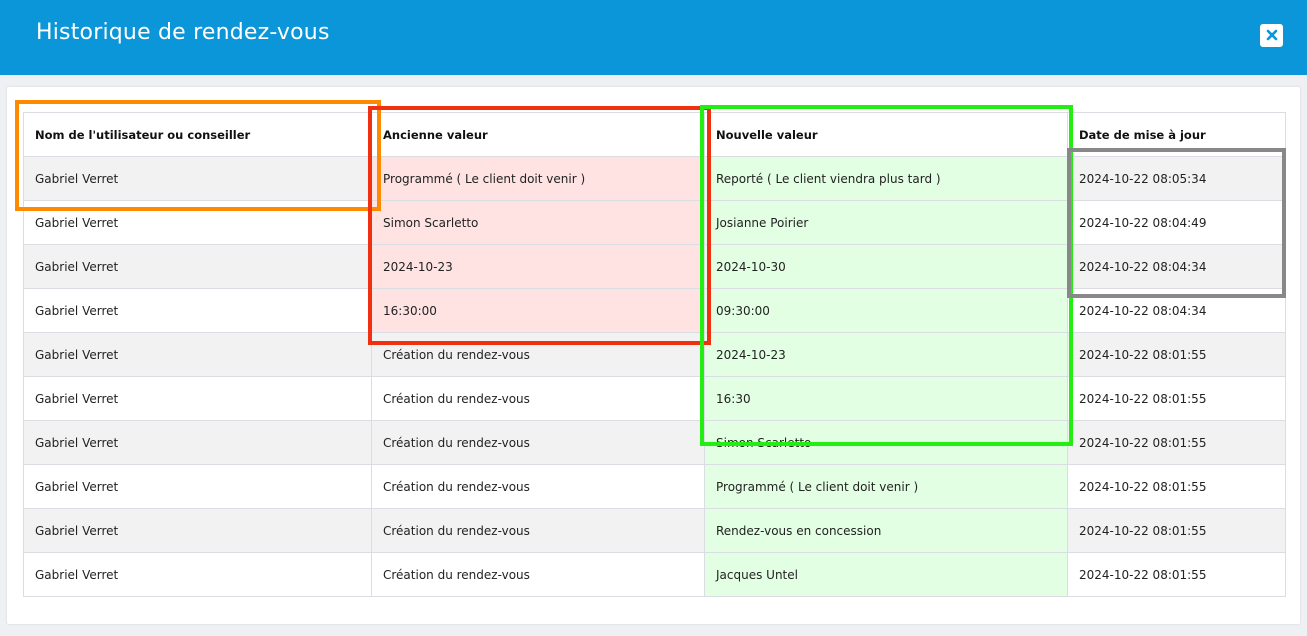 The height and width of the screenshot is (636, 1307). Describe the element at coordinates (538, 310) in the screenshot. I see `cell-old-value: 16:30:00` at that location.